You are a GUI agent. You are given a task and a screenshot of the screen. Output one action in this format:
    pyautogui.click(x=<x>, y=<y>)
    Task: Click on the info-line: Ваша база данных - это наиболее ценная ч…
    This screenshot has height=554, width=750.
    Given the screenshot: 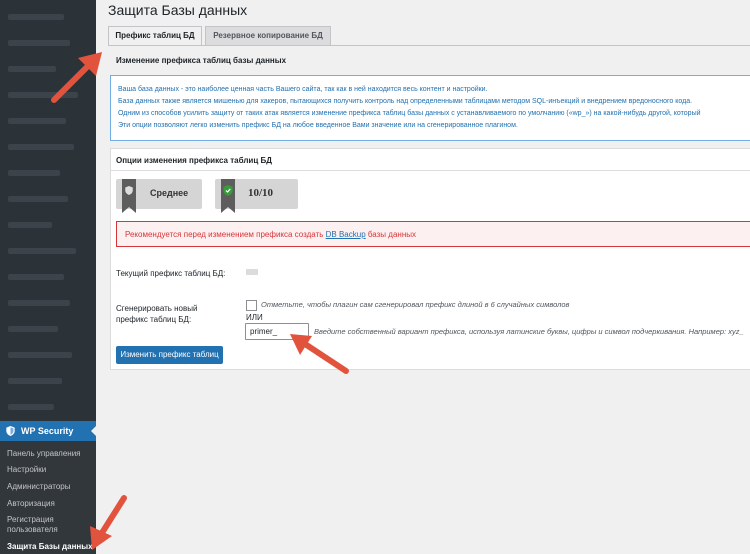 What is the action you would take?
    pyautogui.click(x=303, y=89)
    